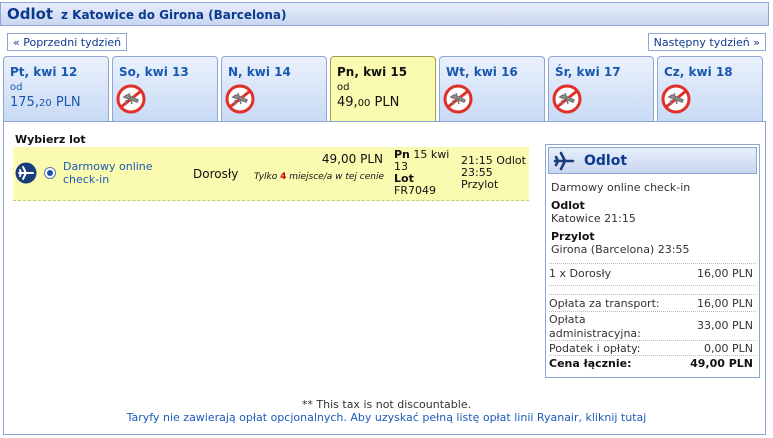 Image resolution: width=773 pixels, height=438 pixels. I want to click on date-tab-sun-14: N, kwi 14, so click(274, 89).